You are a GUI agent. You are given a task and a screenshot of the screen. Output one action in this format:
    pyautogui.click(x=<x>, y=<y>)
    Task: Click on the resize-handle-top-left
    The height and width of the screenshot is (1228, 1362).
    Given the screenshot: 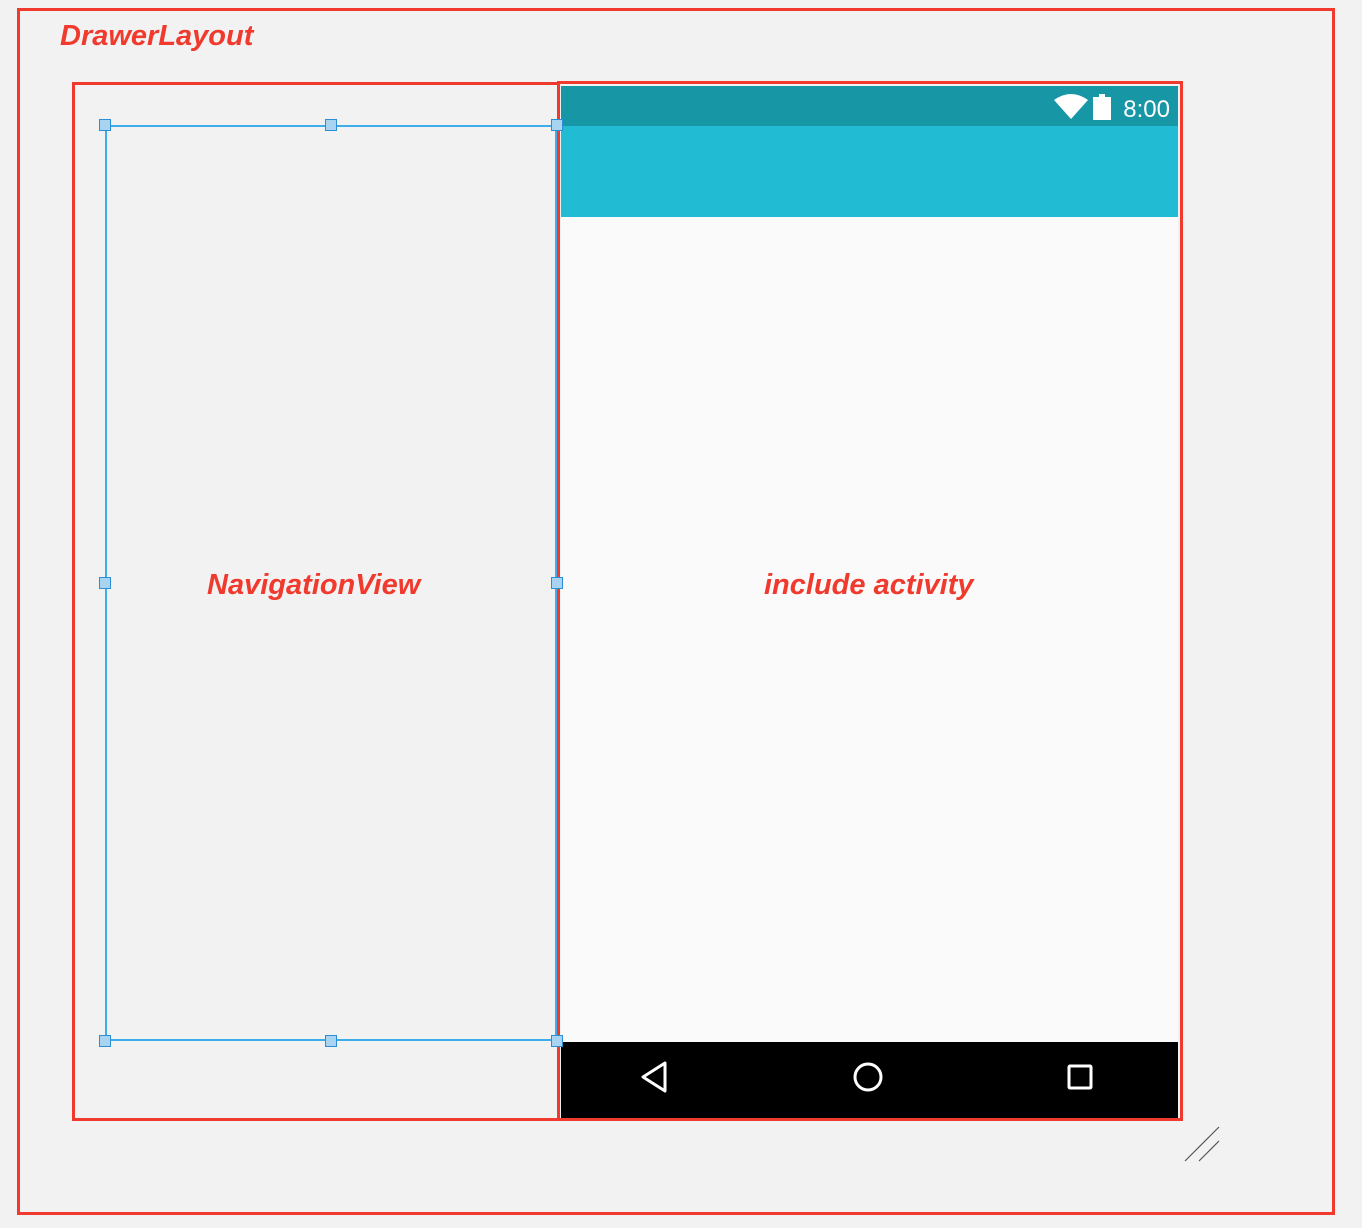 What is the action you would take?
    pyautogui.click(x=105, y=125)
    